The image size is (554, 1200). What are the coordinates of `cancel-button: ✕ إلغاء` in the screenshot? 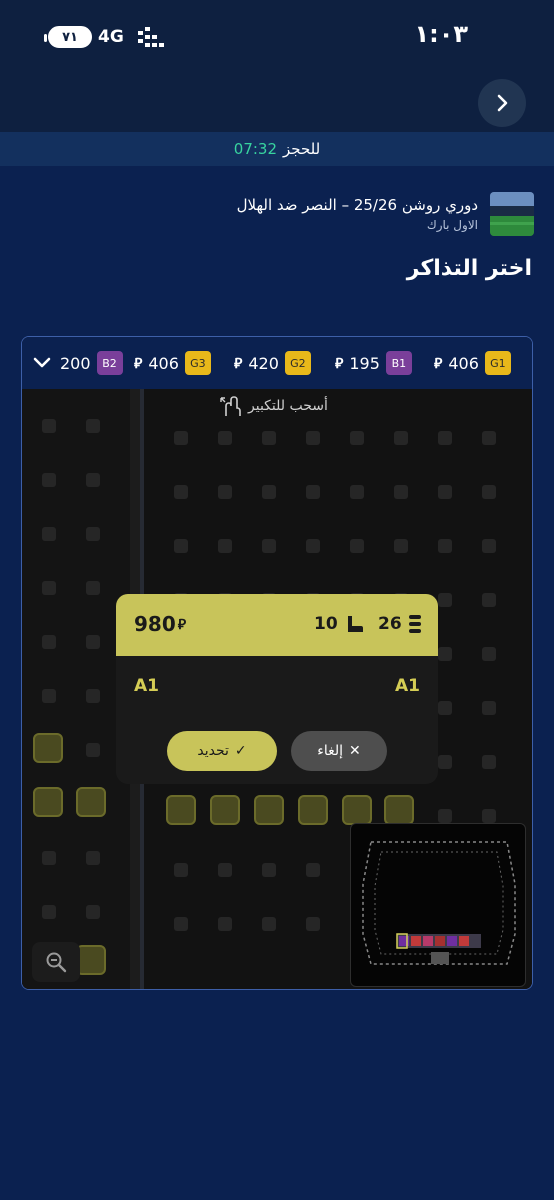 It's located at (339, 751).